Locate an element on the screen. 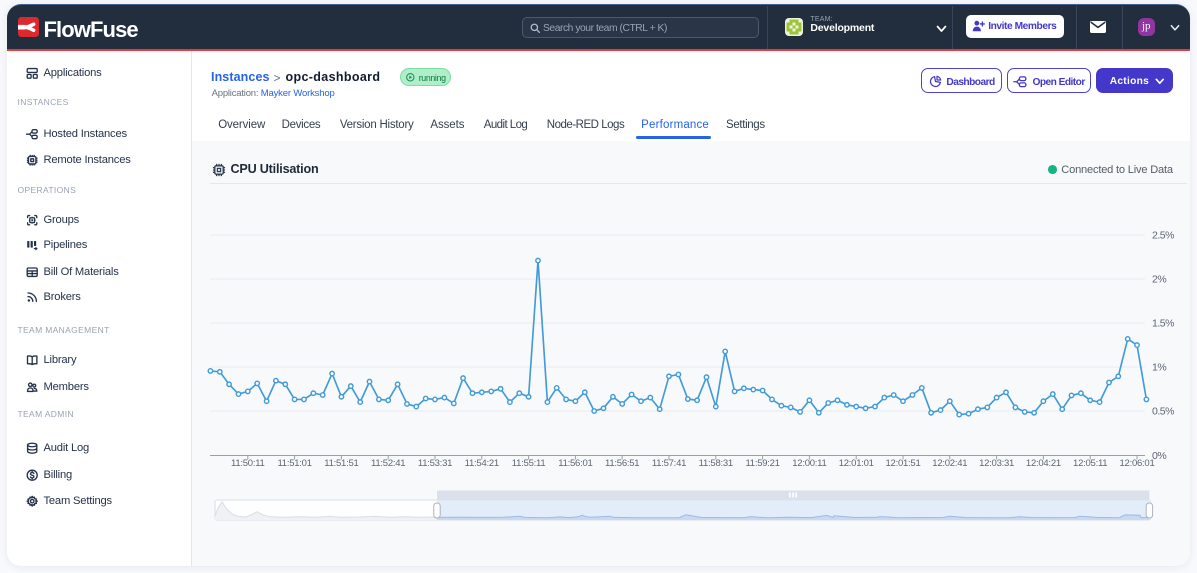 This screenshot has height=573, width=1197. svg-text: 0.5% is located at coordinates (1163, 412).